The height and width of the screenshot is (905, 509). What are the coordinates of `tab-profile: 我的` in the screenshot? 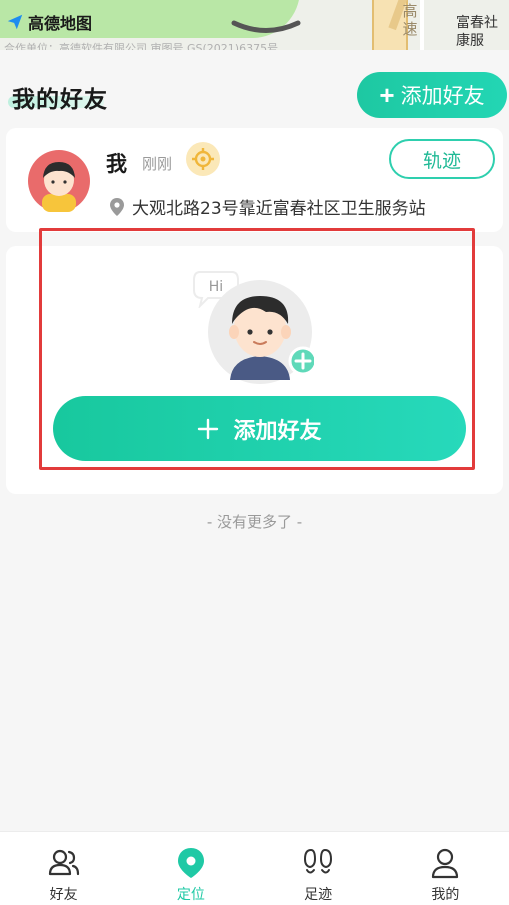 It's located at (445, 868).